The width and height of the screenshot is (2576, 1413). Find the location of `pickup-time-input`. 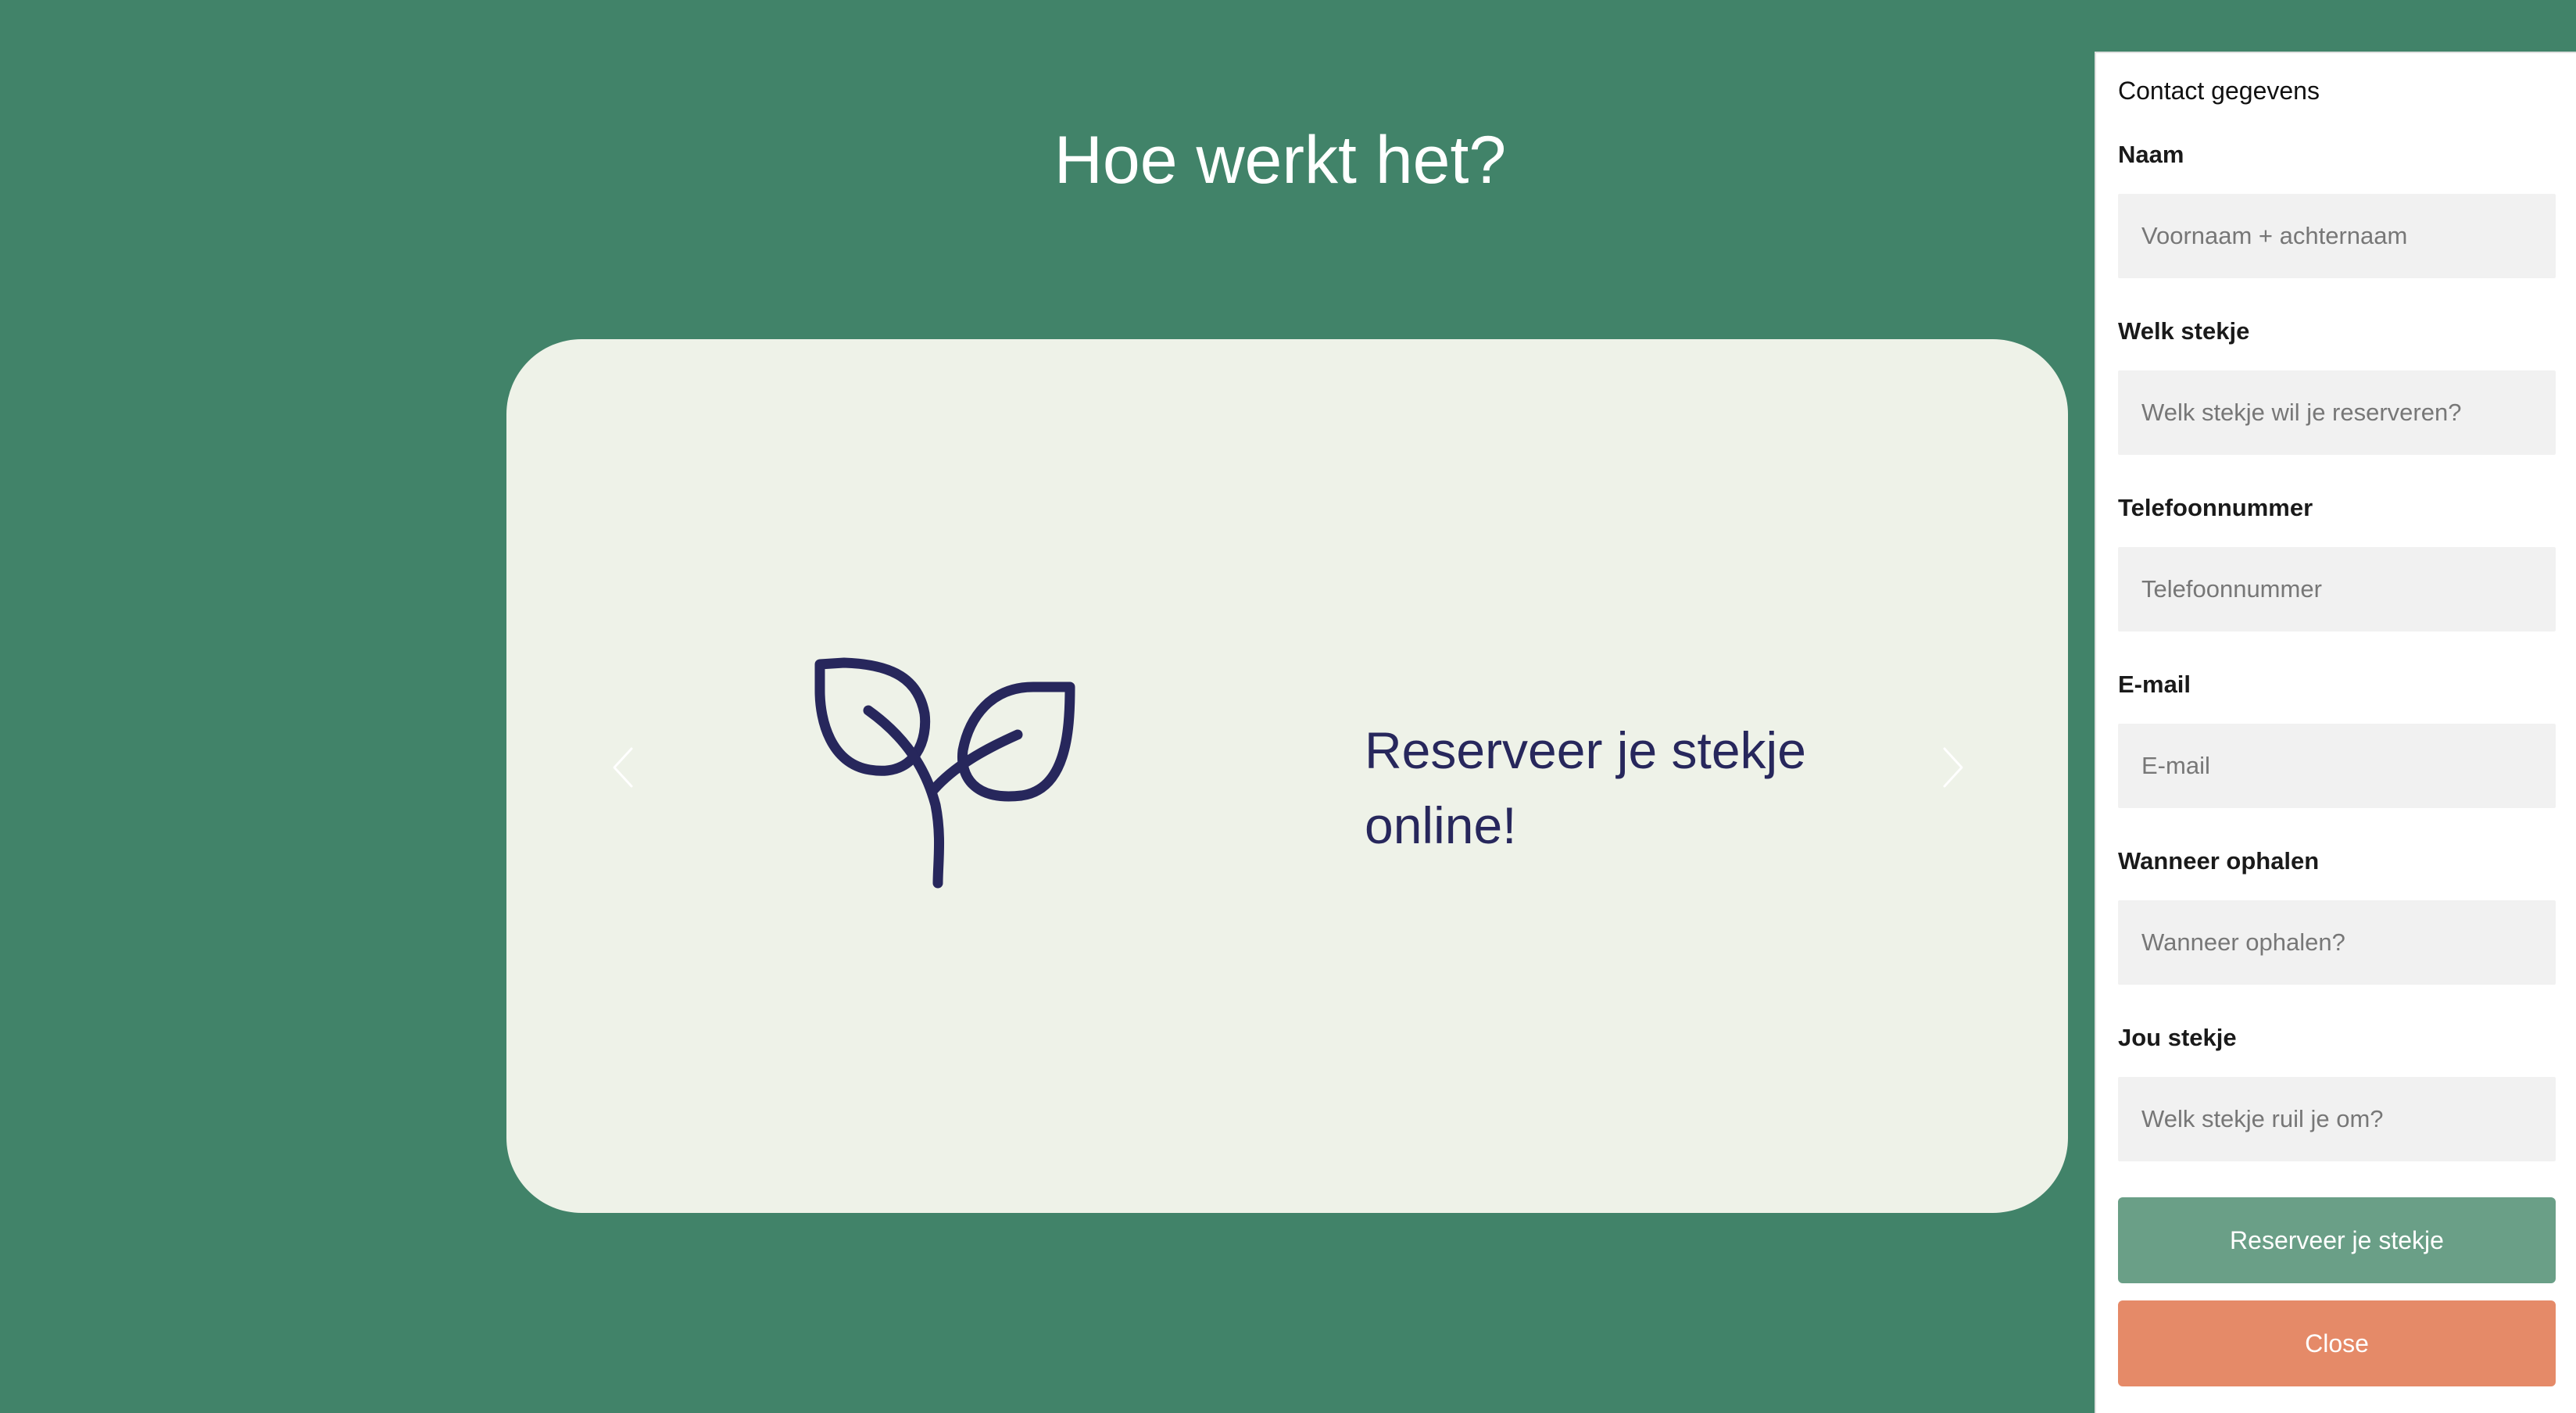

pickup-time-input is located at coordinates (2337, 942).